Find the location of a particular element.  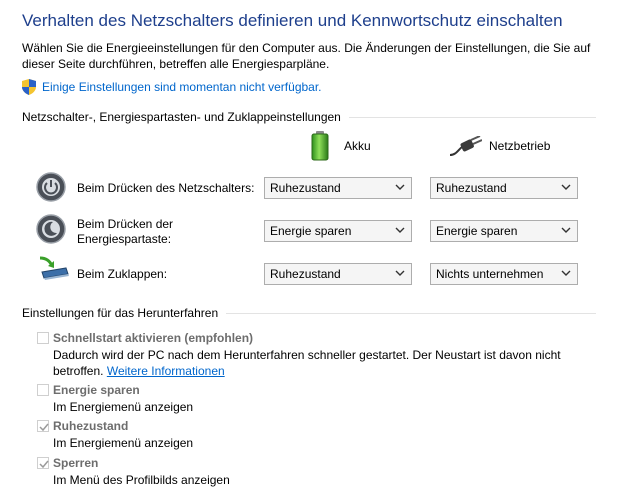

lock-menu-description: Im Menü des Profilbilds anzeigen is located at coordinates (141, 480).